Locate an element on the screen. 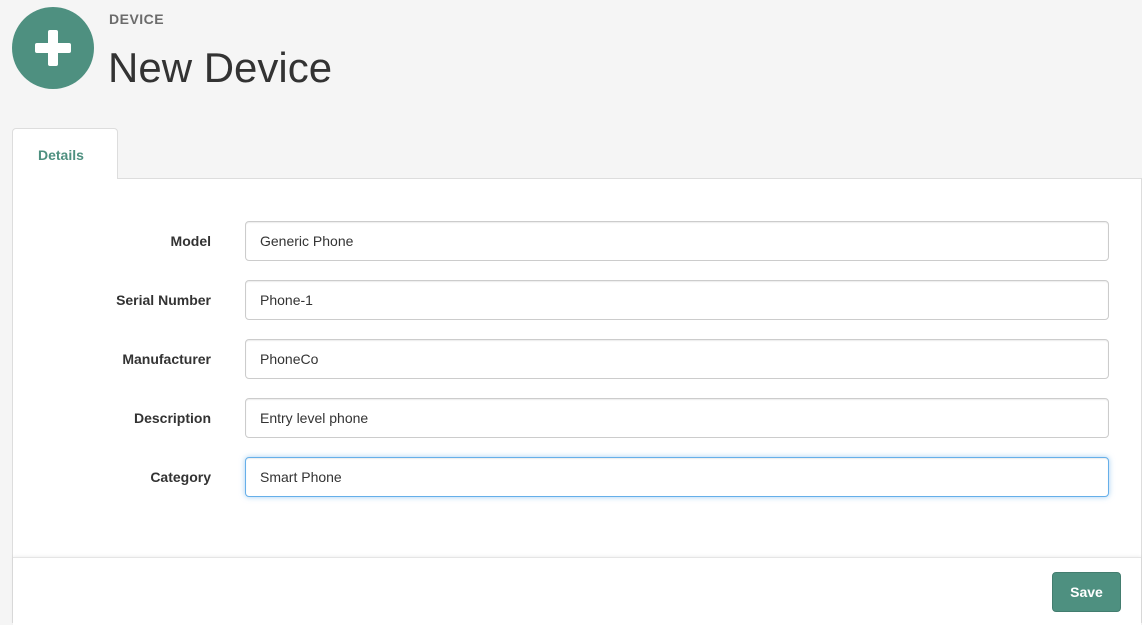 This screenshot has width=1142, height=625. page-title: New Device is located at coordinates (220, 67).